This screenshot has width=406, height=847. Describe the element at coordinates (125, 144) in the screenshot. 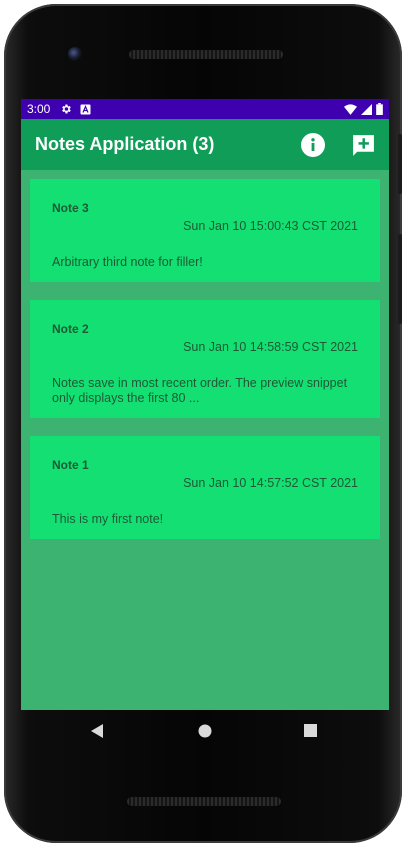

I see `app-title: Notes Application (3)` at that location.